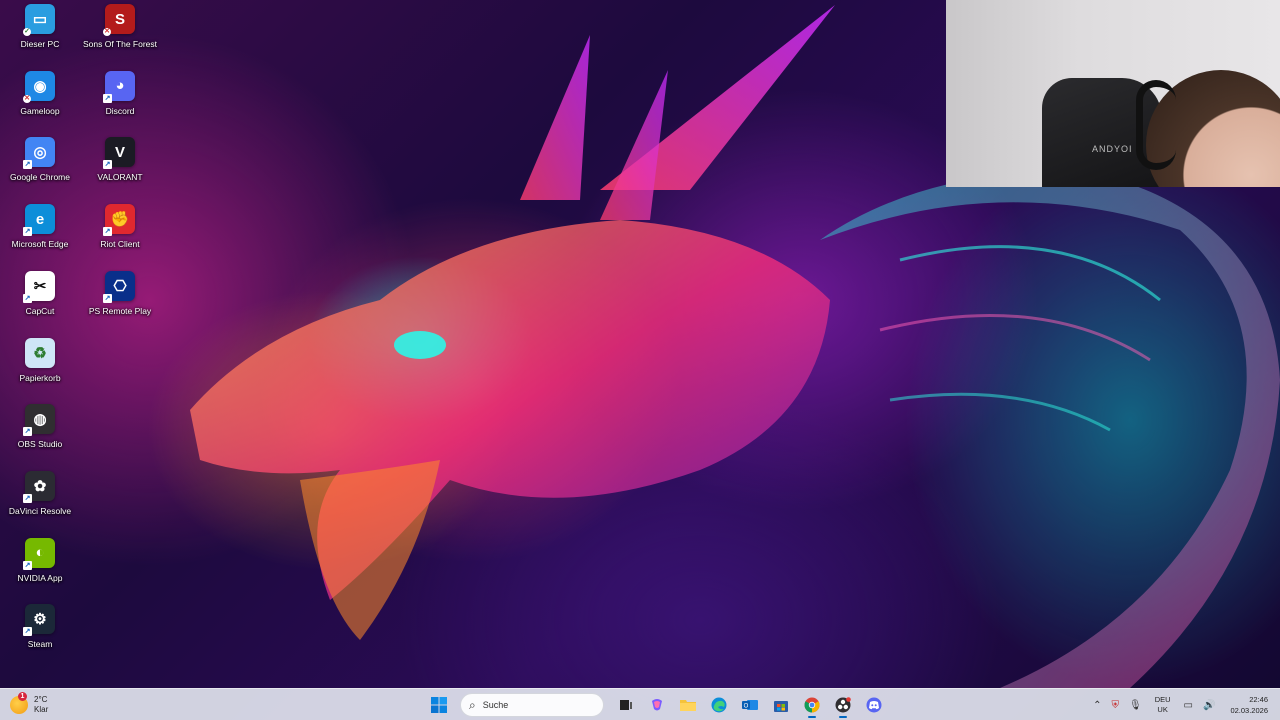 This screenshot has width=1280, height=720. I want to click on desktop-icon-microsoft-edge: e ↗ Microsoft Edge, so click(40, 235).